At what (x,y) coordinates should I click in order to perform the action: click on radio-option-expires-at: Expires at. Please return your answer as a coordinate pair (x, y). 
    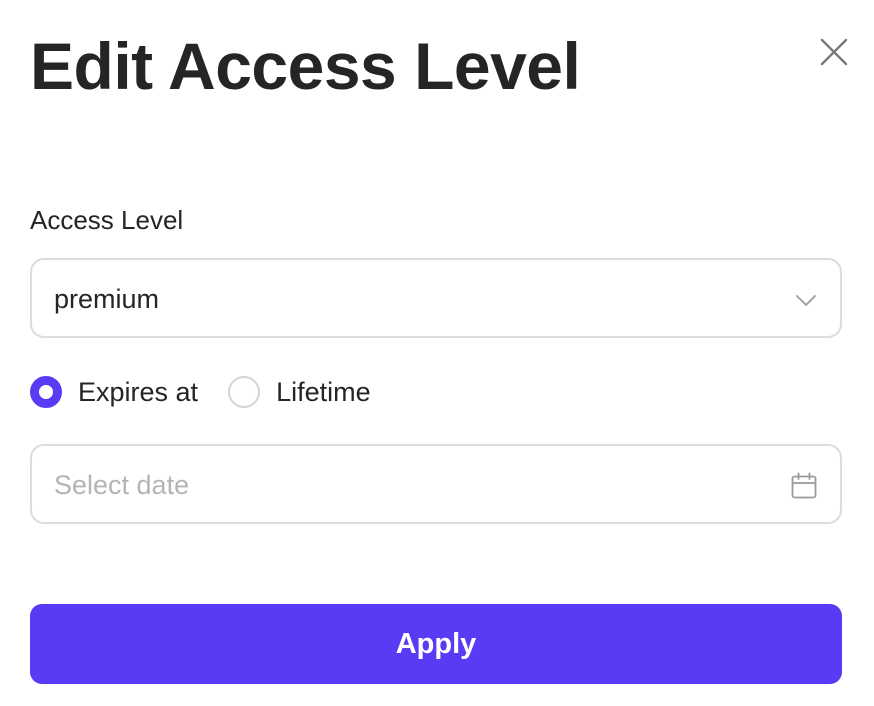
    Looking at the image, I should click on (114, 392).